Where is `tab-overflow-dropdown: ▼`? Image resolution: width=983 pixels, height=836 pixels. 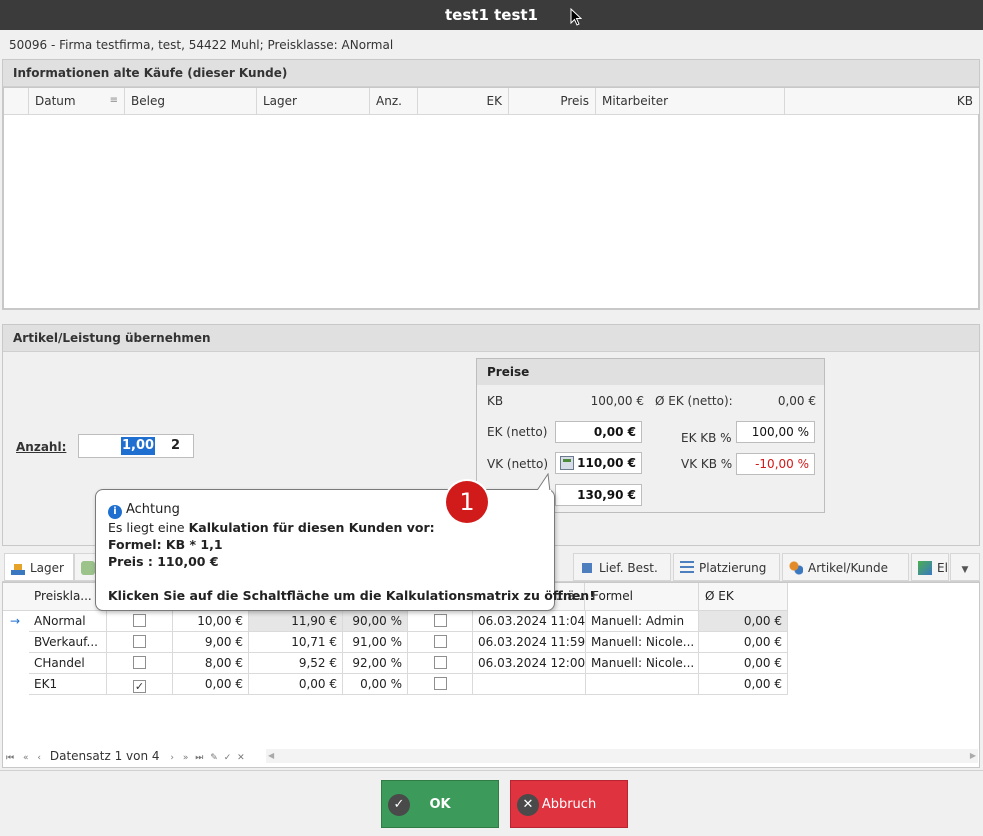 tab-overflow-dropdown: ▼ is located at coordinates (965, 567).